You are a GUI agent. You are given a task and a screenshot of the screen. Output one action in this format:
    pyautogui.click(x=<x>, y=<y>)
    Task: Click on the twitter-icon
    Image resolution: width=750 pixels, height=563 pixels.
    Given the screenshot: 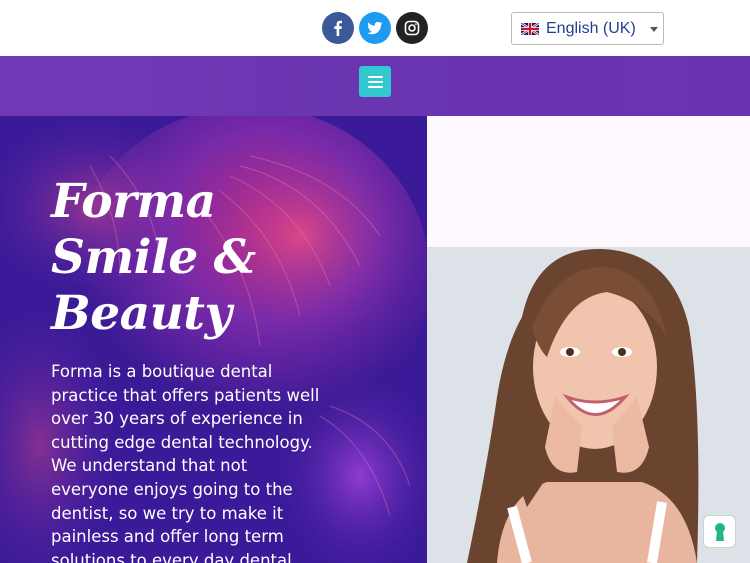 What is the action you would take?
    pyautogui.click(x=375, y=28)
    